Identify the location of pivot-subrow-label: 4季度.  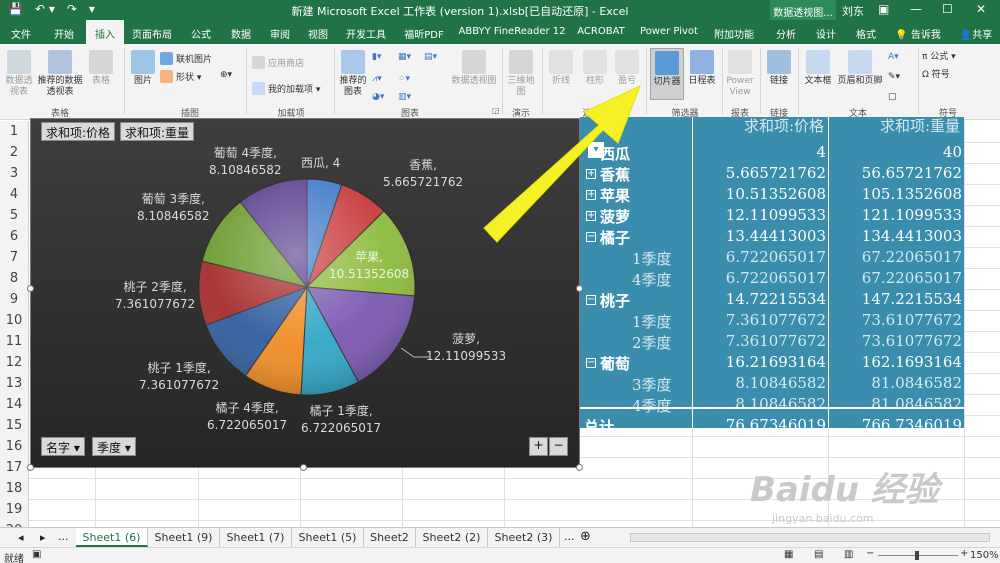
(662, 279).